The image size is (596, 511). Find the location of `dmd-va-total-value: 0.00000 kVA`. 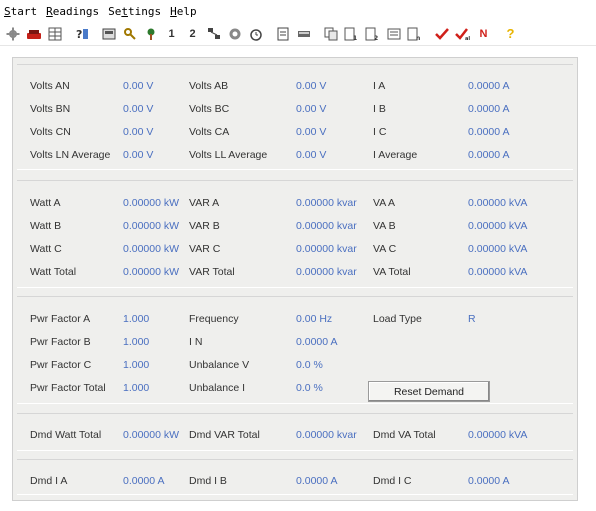

dmd-va-total-value: 0.00000 kVA is located at coordinates (498, 435).